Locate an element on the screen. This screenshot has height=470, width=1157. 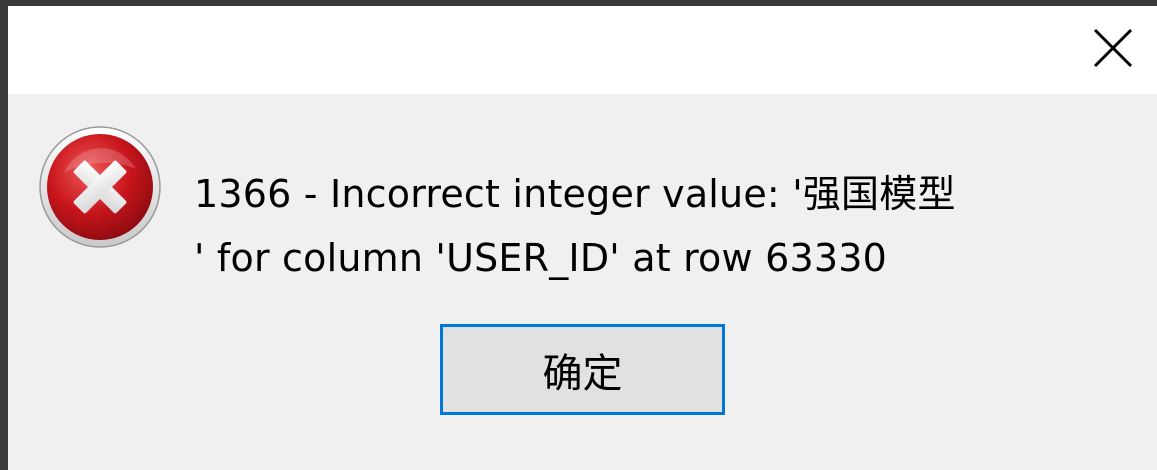
ok-button: 确定 is located at coordinates (582, 369).